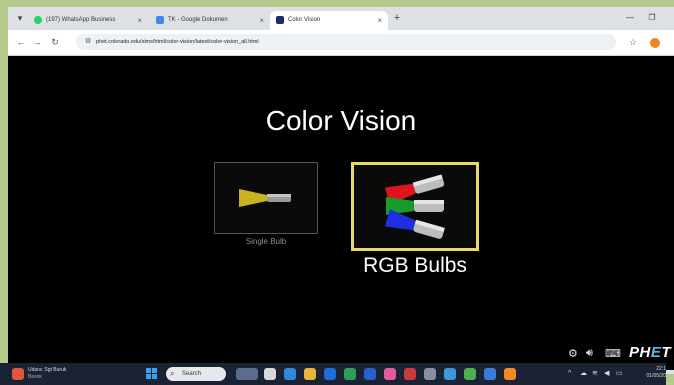 Image resolution: width=674 pixels, height=385 pixels. What do you see at coordinates (304, 20) in the screenshot?
I see `tab-label: Color Vision` at bounding box center [304, 20].